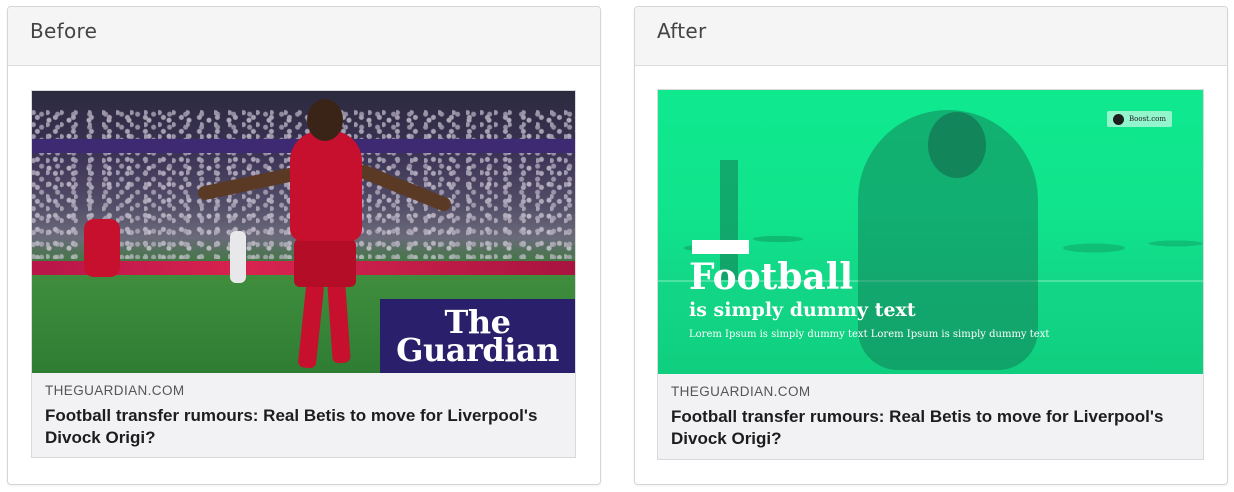 The width and height of the screenshot is (1234, 492). Describe the element at coordinates (115, 390) in the screenshot. I see `before-source-domain: THEGUARDIAN.COM` at that location.